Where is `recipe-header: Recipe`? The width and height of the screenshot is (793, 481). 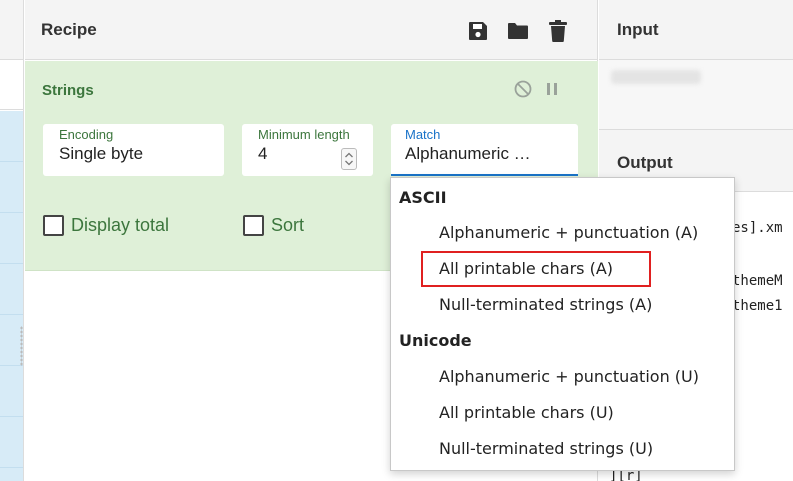
recipe-header: Recipe is located at coordinates (311, 30).